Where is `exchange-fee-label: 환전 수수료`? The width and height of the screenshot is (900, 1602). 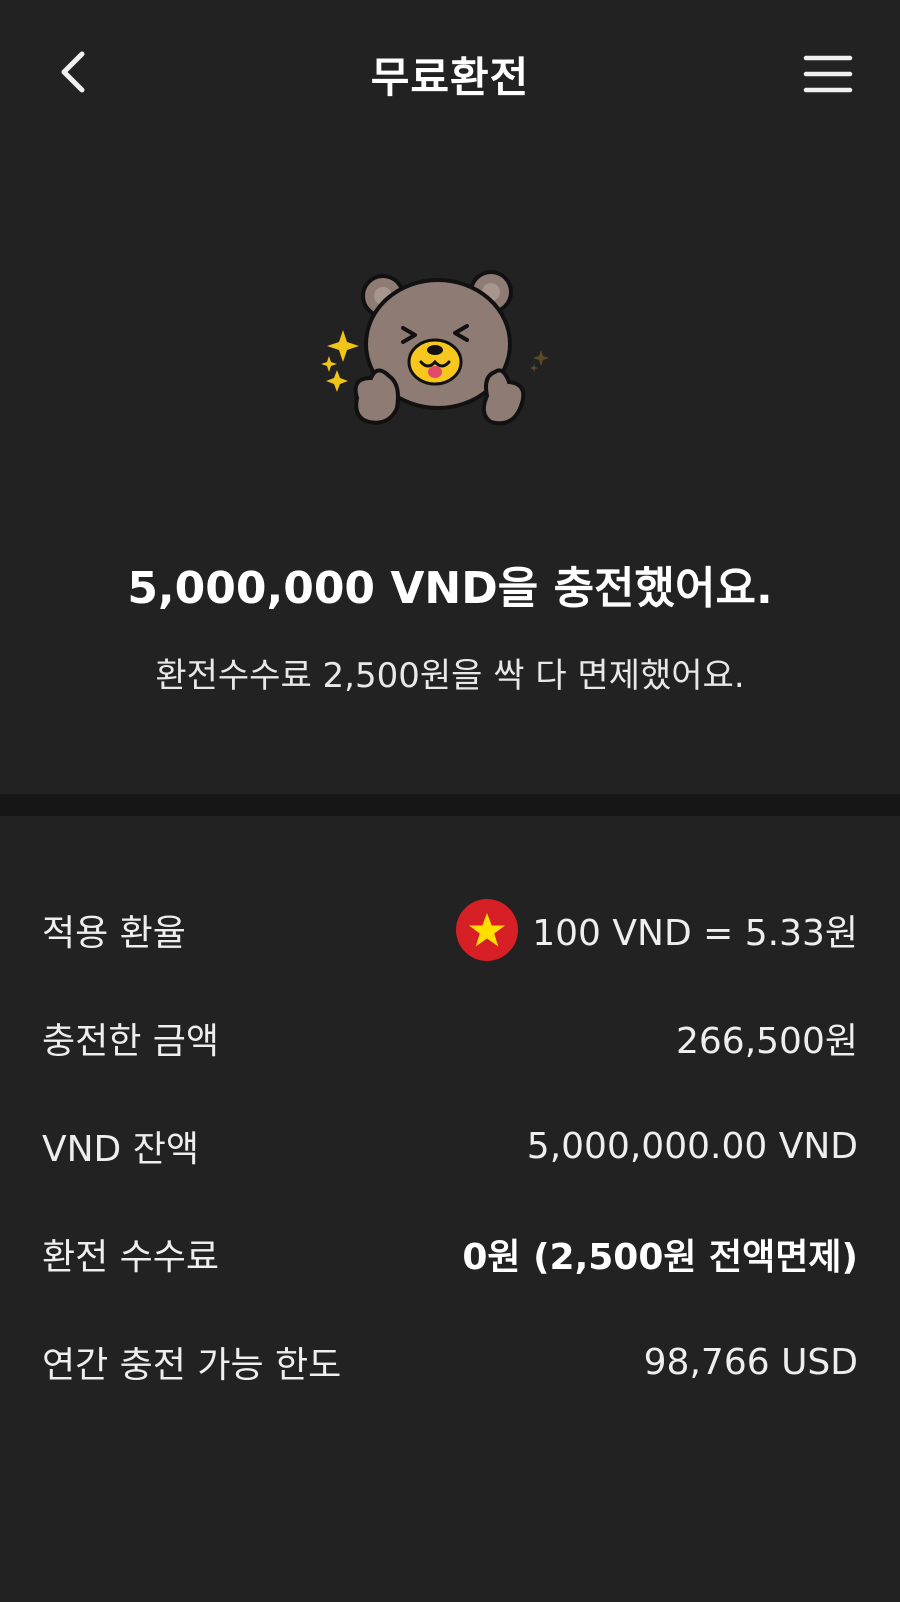 exchange-fee-label: 환전 수수료 is located at coordinates (131, 1257).